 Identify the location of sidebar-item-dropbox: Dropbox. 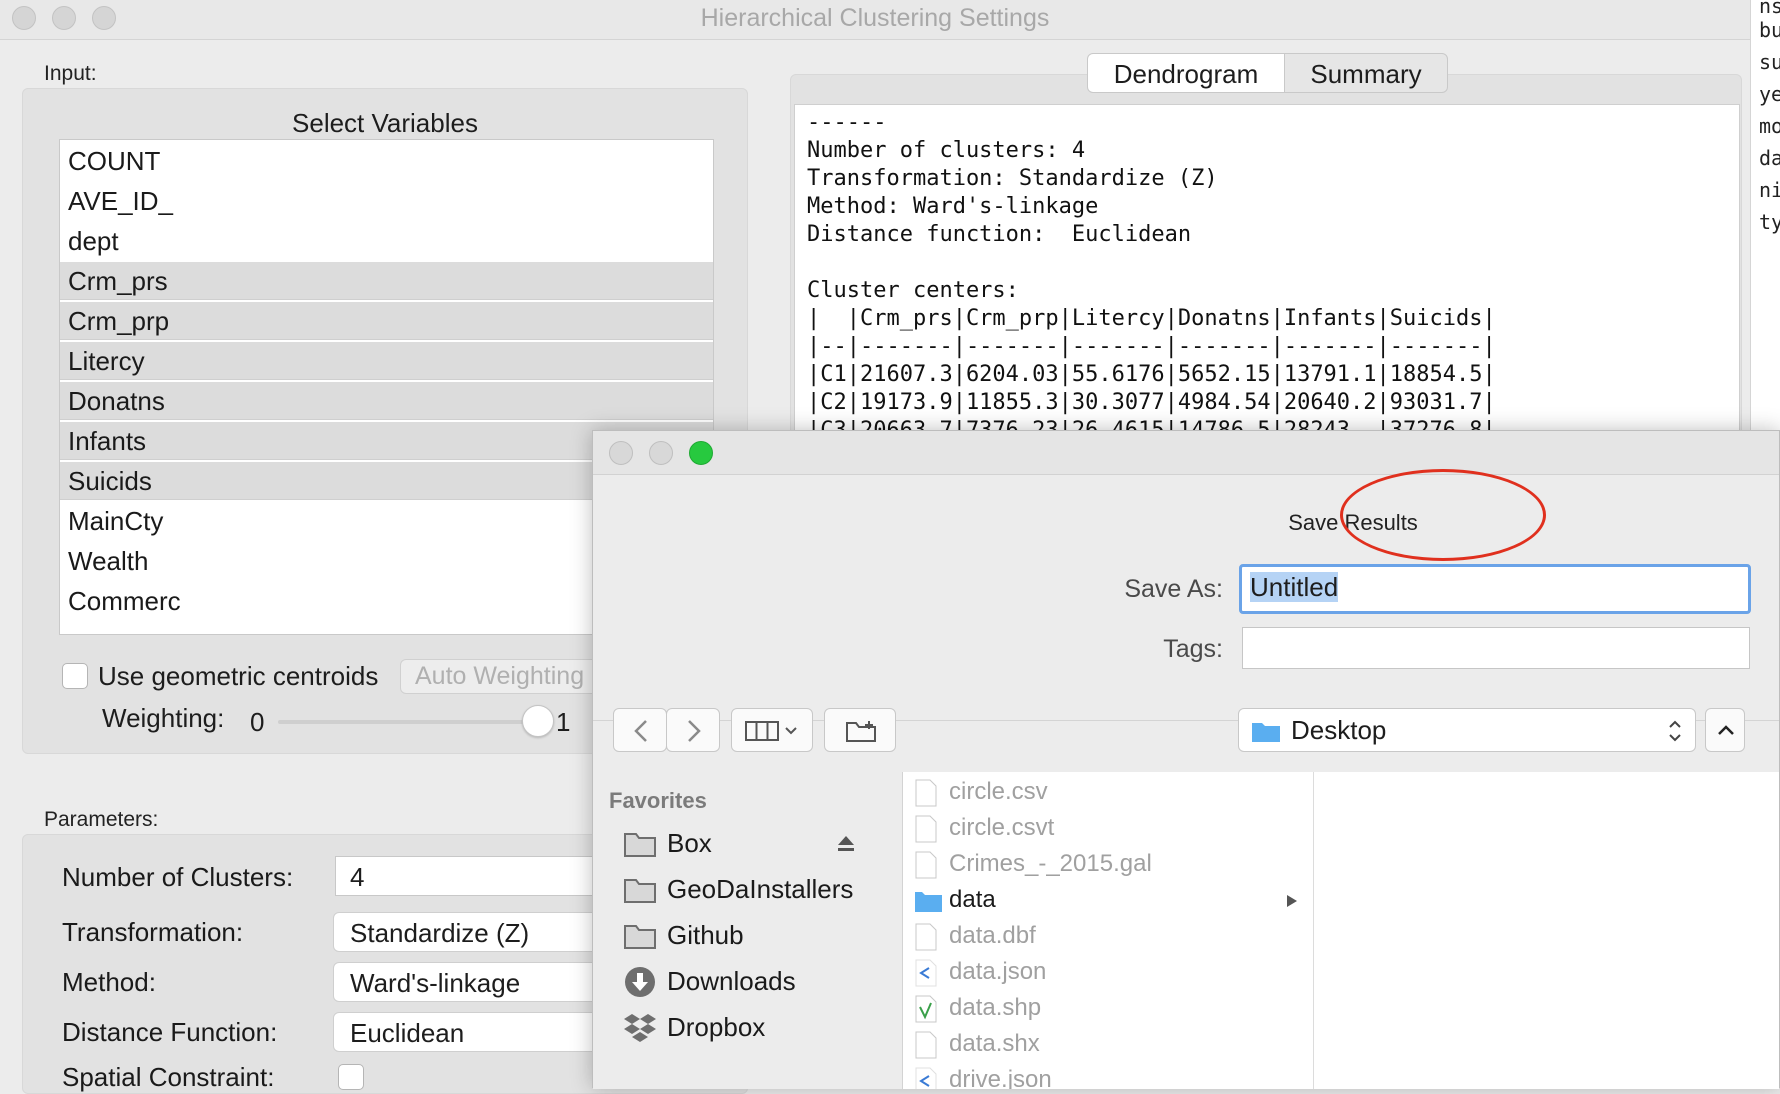
(758, 1028).